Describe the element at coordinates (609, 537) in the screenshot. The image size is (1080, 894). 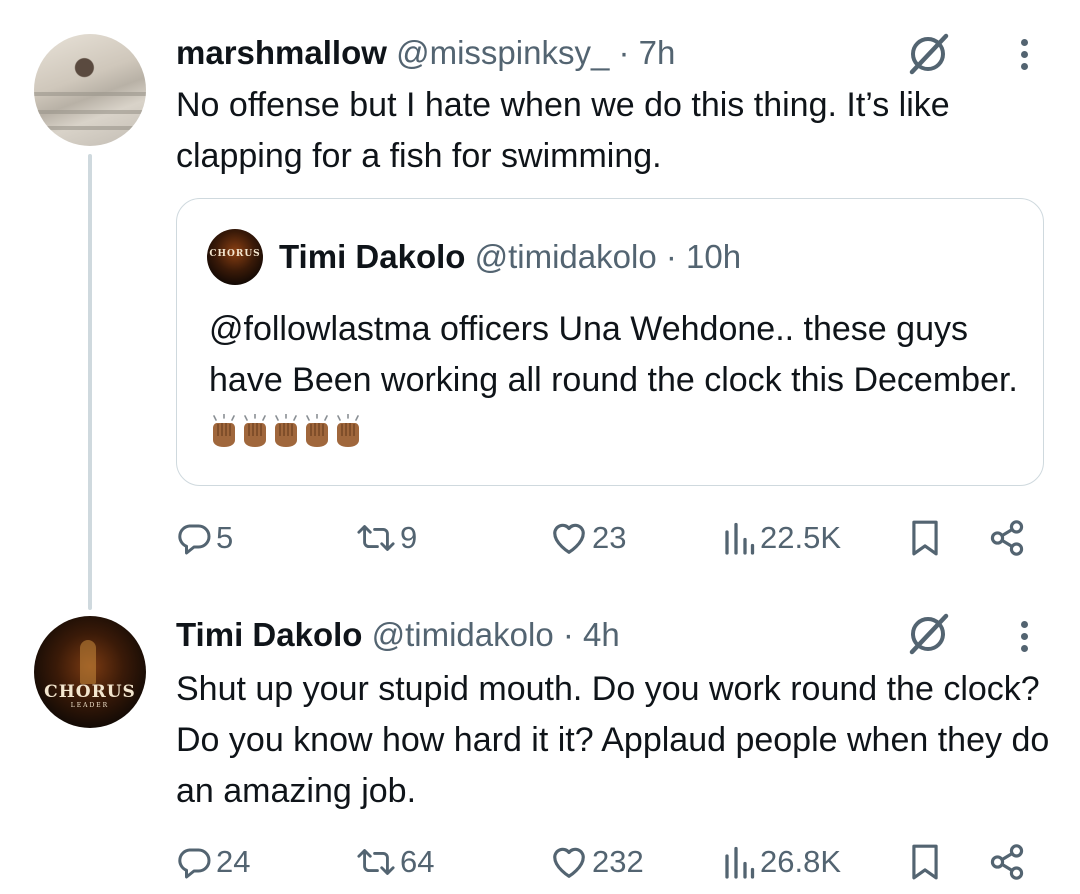
I see `like-count: 23` at that location.